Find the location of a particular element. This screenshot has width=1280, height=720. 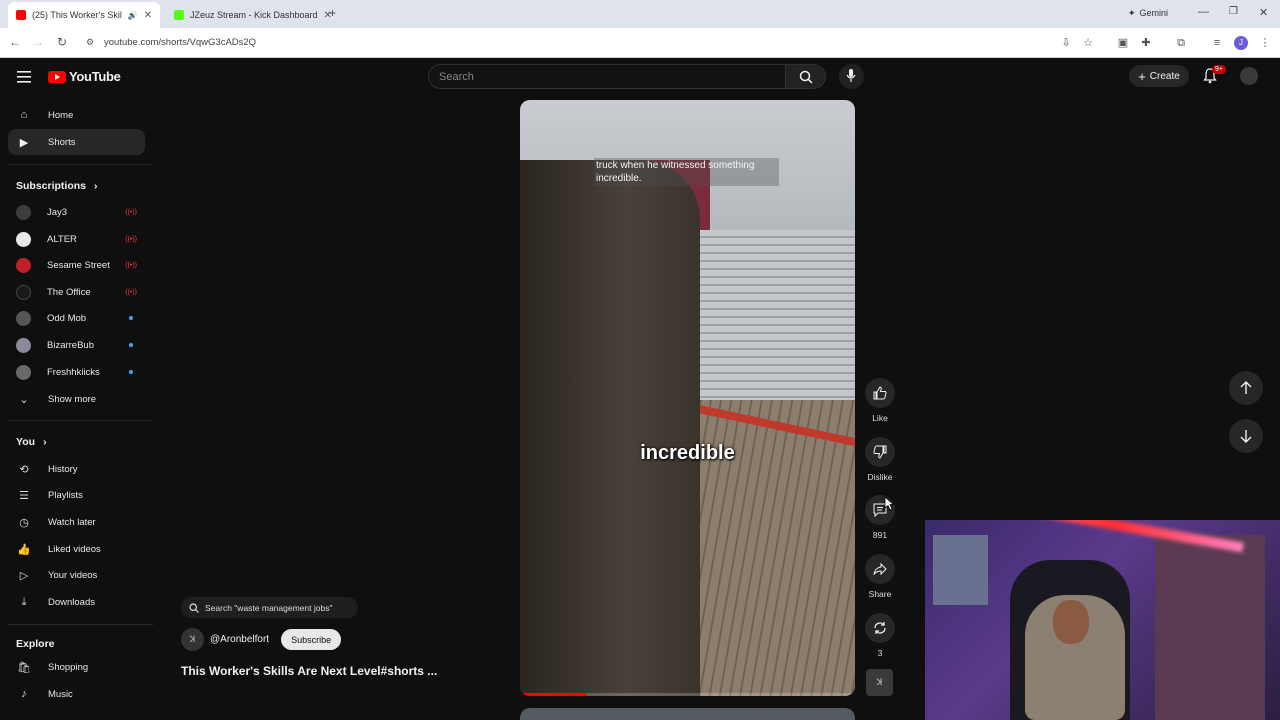

subscribe-button: Subscribe is located at coordinates (311, 639).